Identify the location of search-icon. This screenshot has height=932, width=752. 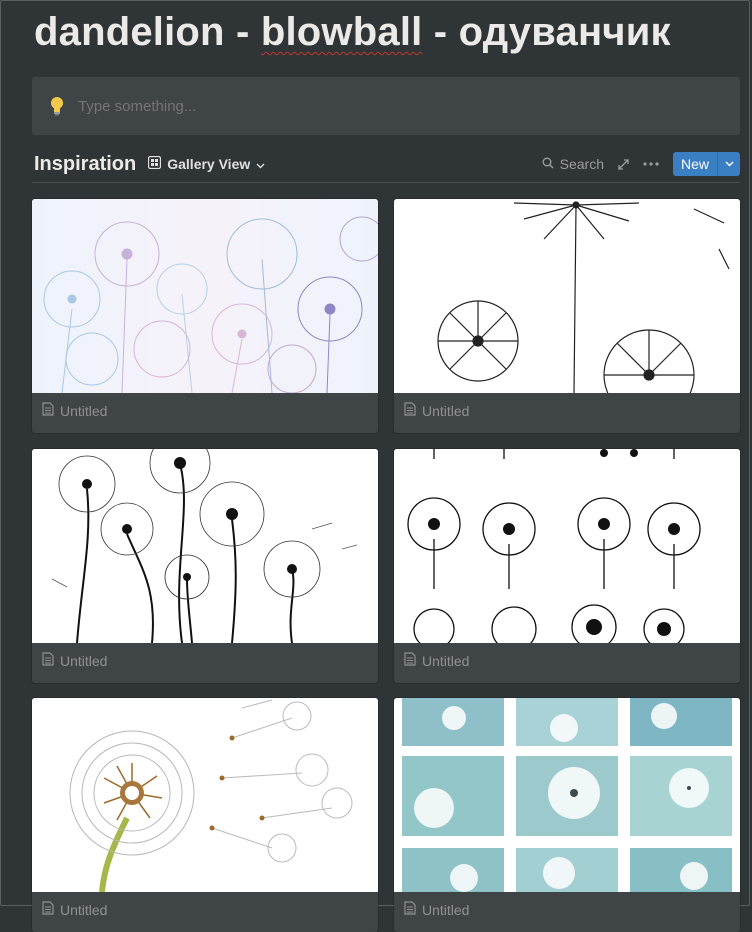
(548, 164).